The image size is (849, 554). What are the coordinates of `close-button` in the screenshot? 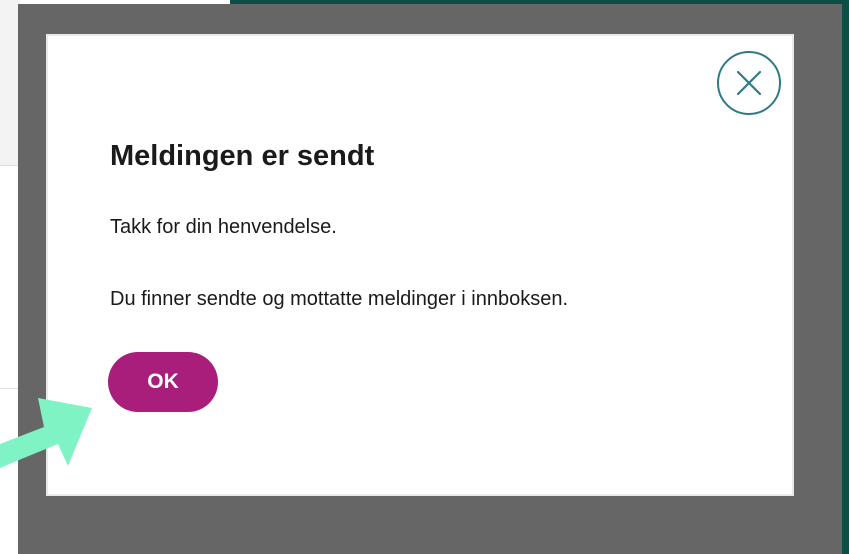 It's located at (749, 83).